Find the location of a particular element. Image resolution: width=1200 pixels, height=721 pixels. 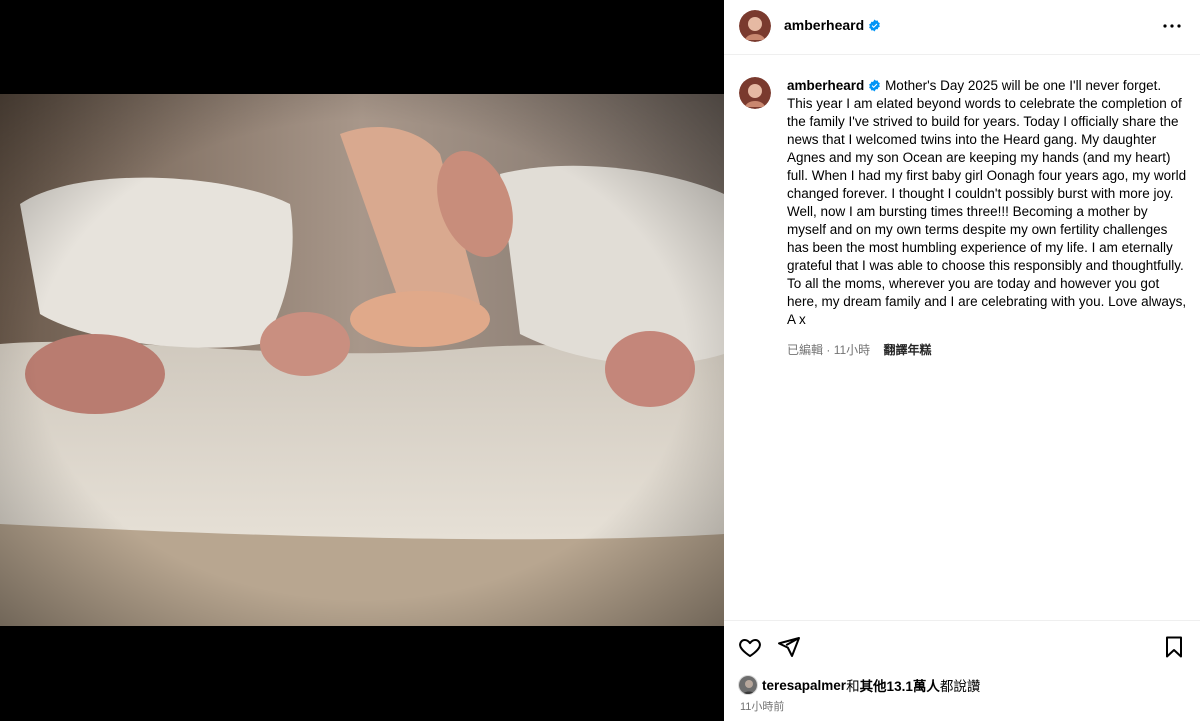

likes-summary: teresapalmer 和其他13.1萬人 都說讚 is located at coordinates (859, 685).